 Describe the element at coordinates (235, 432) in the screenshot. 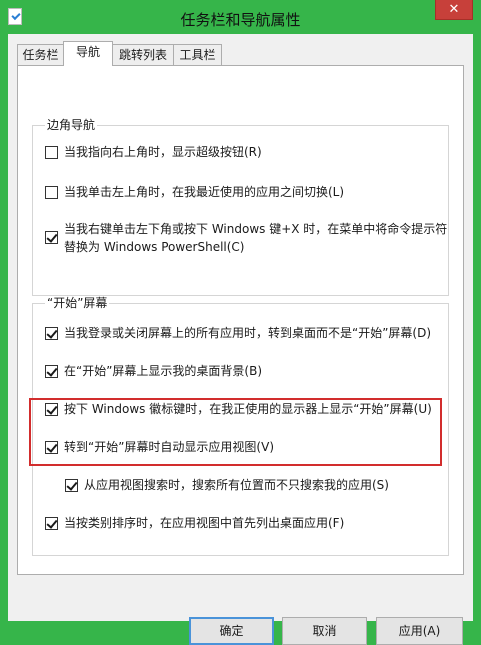

I see `highlight-box` at that location.